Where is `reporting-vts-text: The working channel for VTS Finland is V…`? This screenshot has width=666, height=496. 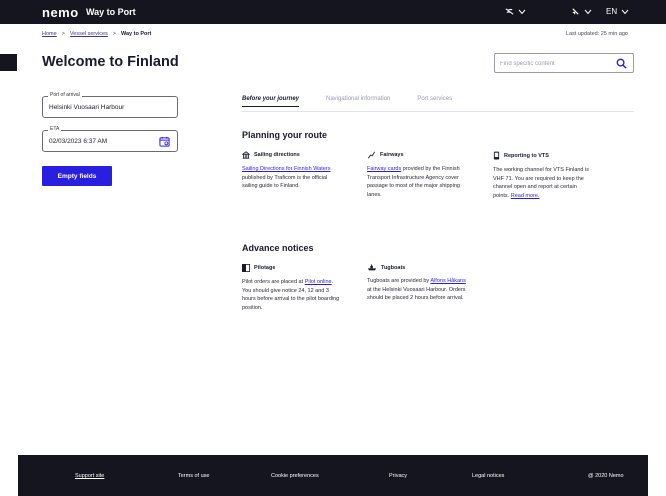 reporting-vts-text: The working channel for VTS Finland is V… is located at coordinates (541, 183).